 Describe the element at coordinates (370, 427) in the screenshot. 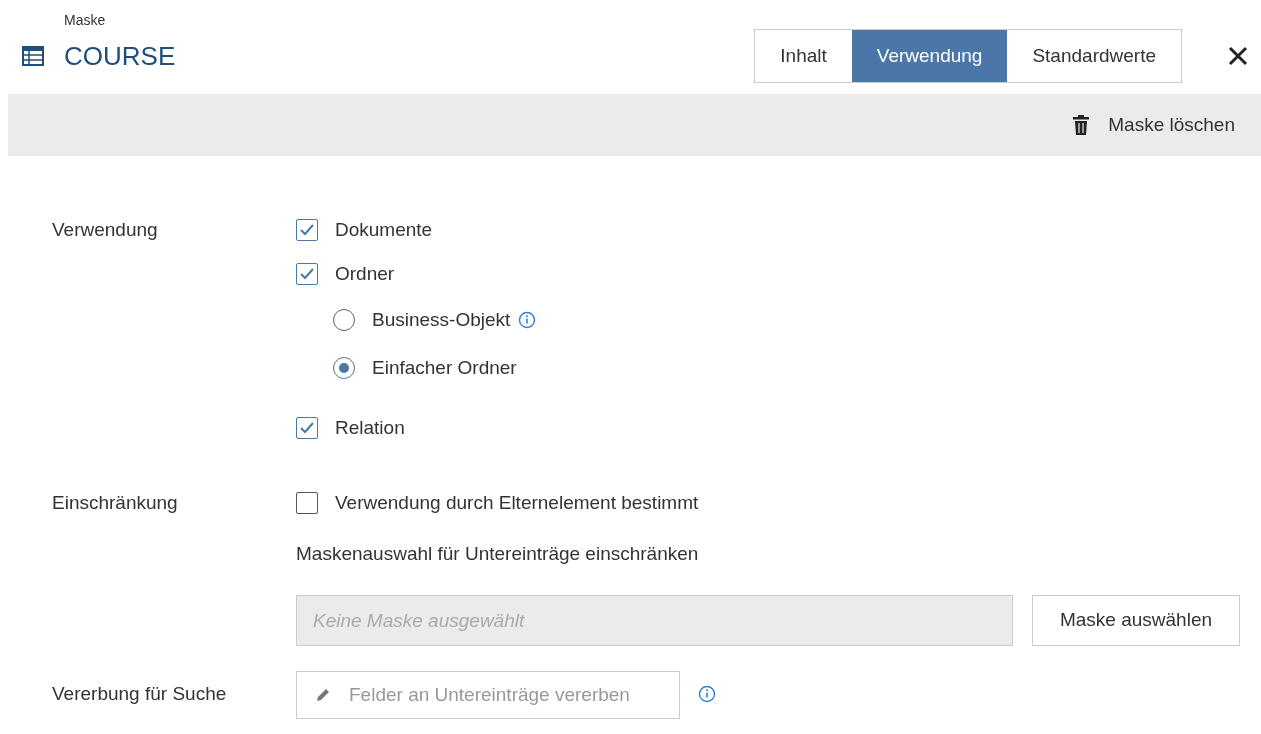

I see `option-label: Relation` at that location.